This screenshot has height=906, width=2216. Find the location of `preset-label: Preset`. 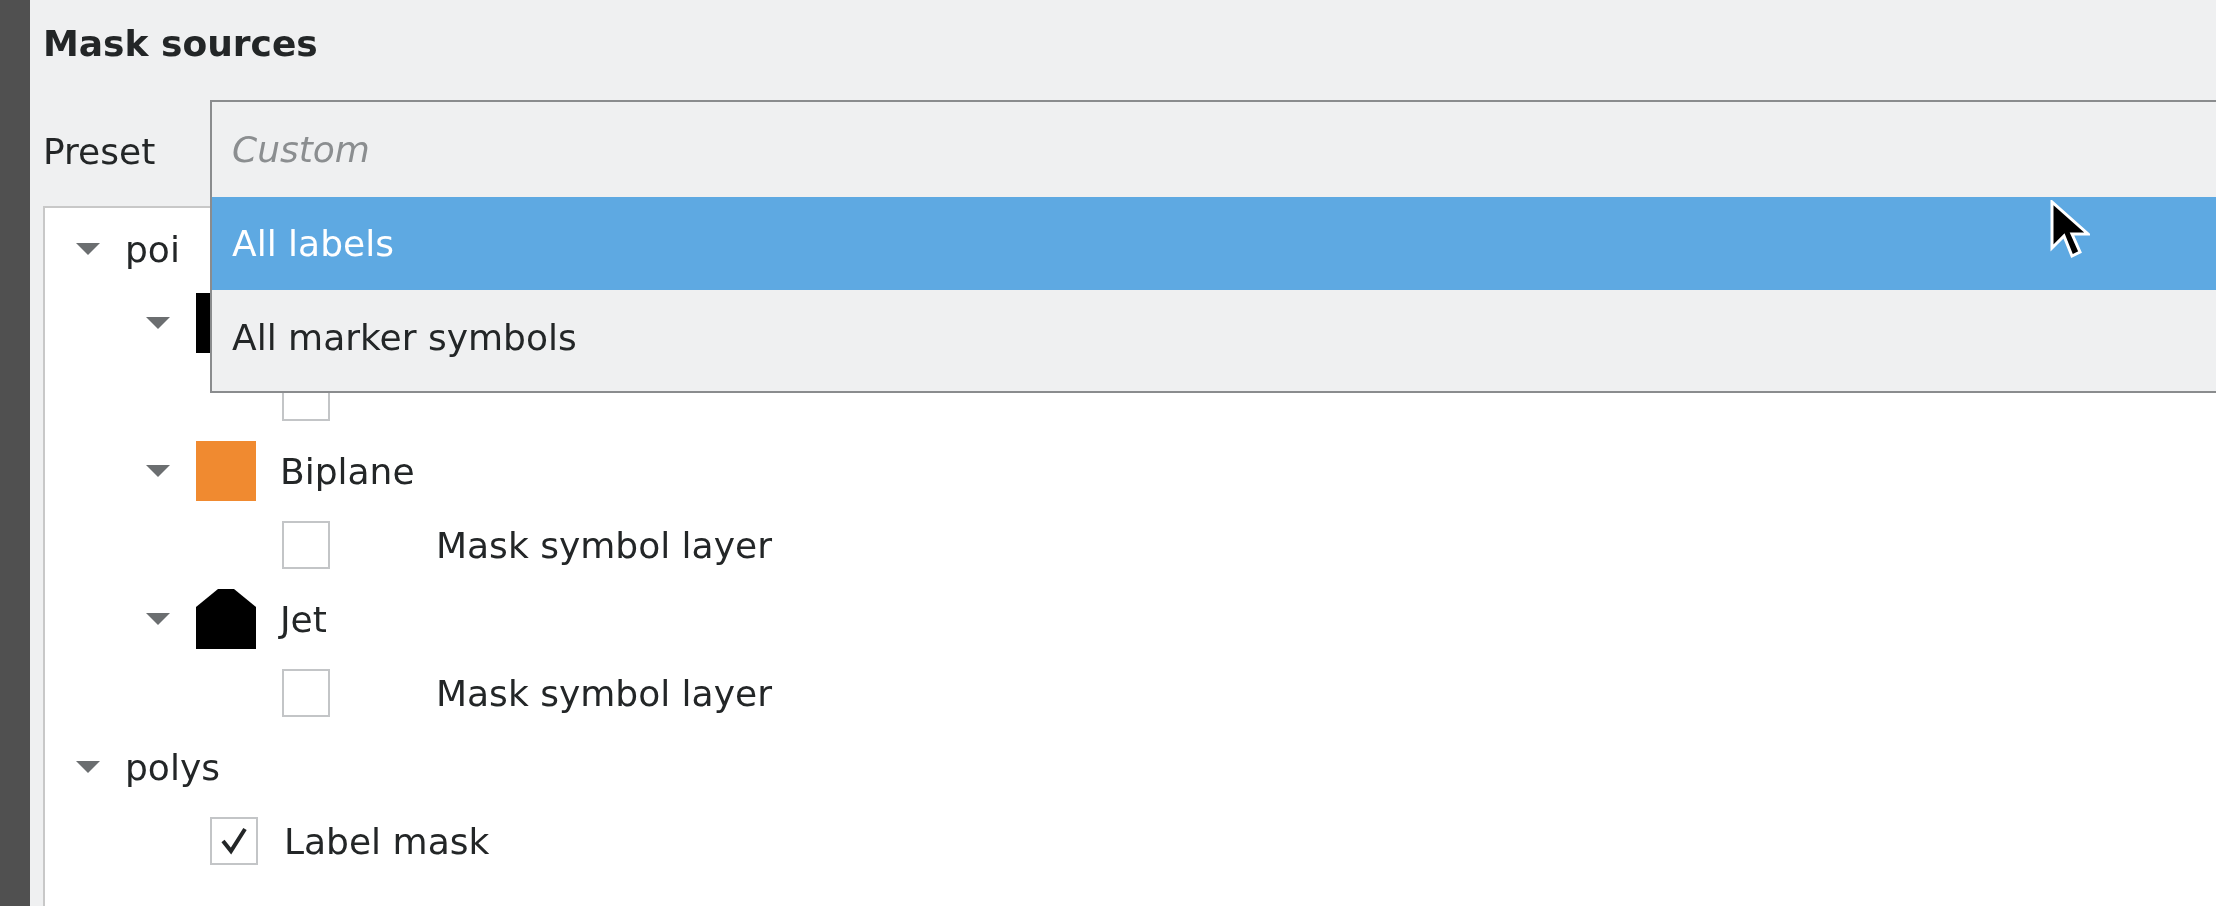

preset-label: Preset is located at coordinates (99, 151).